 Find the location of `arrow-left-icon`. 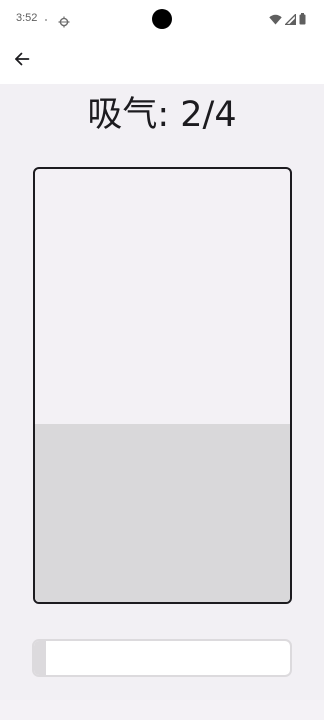

arrow-left-icon is located at coordinates (22, 61).